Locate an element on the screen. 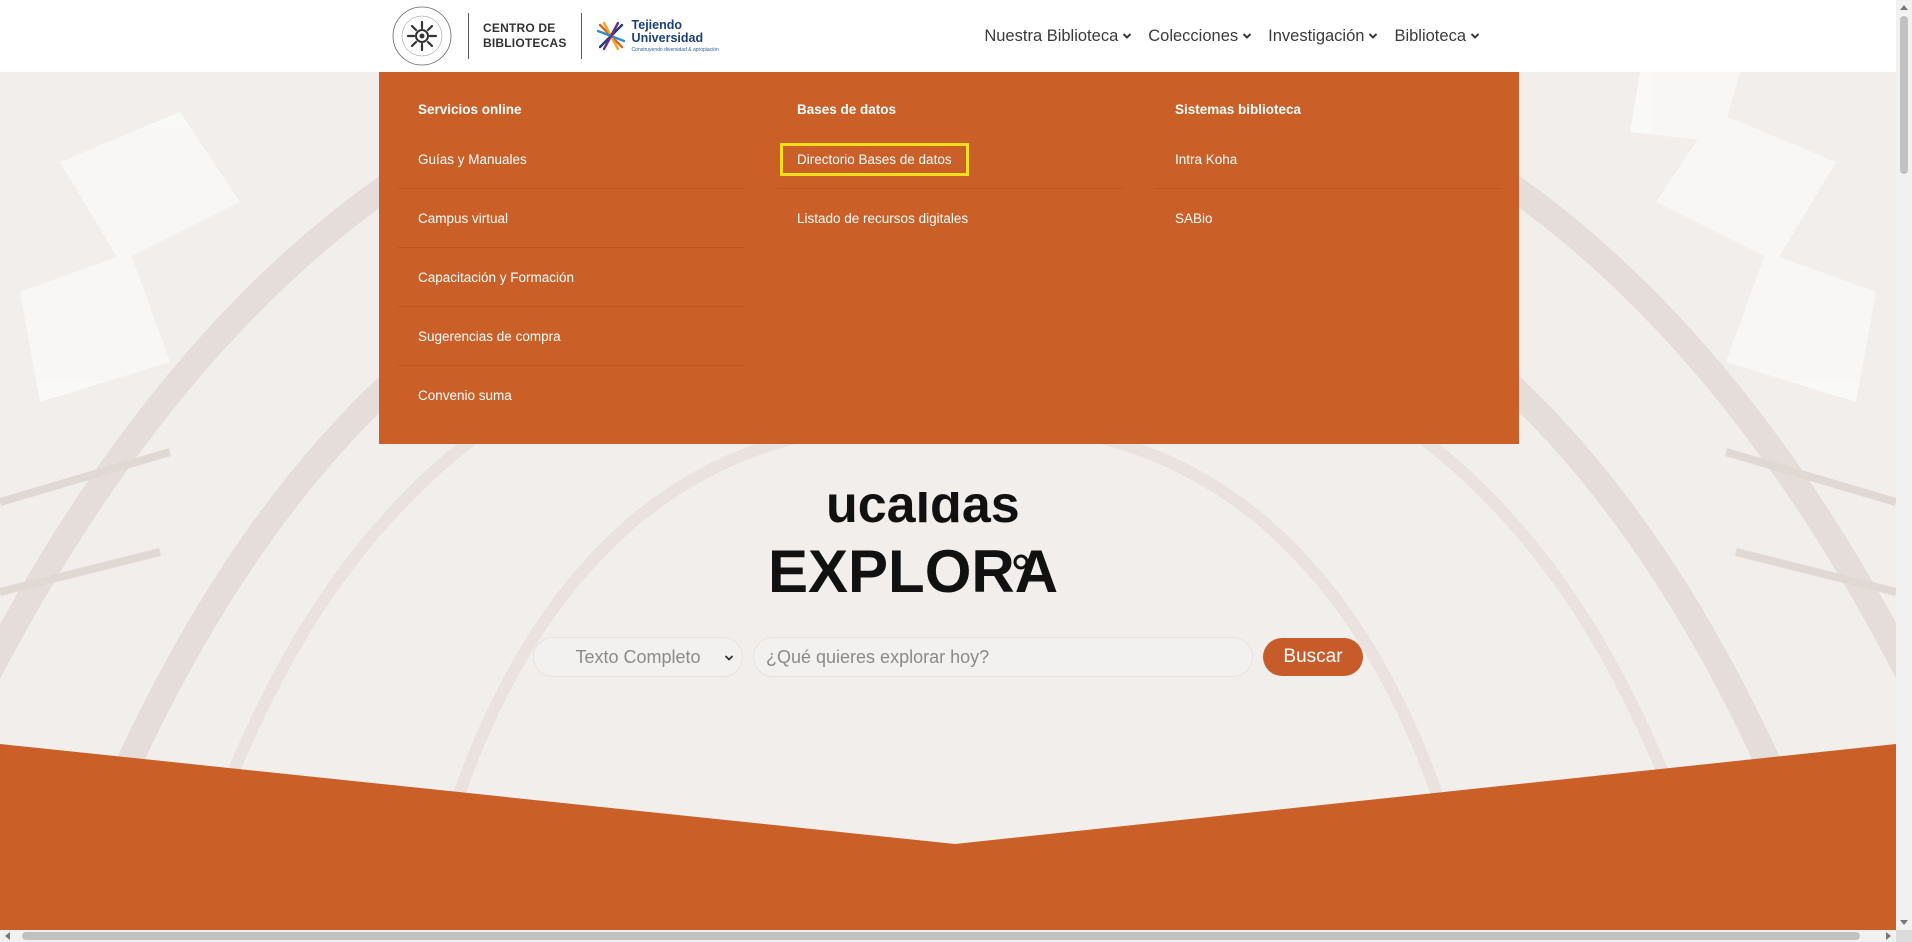 This screenshot has width=1912, height=942. menu-item-listado-recursos-digitales: Listado de recursos digitales is located at coordinates (950, 218).